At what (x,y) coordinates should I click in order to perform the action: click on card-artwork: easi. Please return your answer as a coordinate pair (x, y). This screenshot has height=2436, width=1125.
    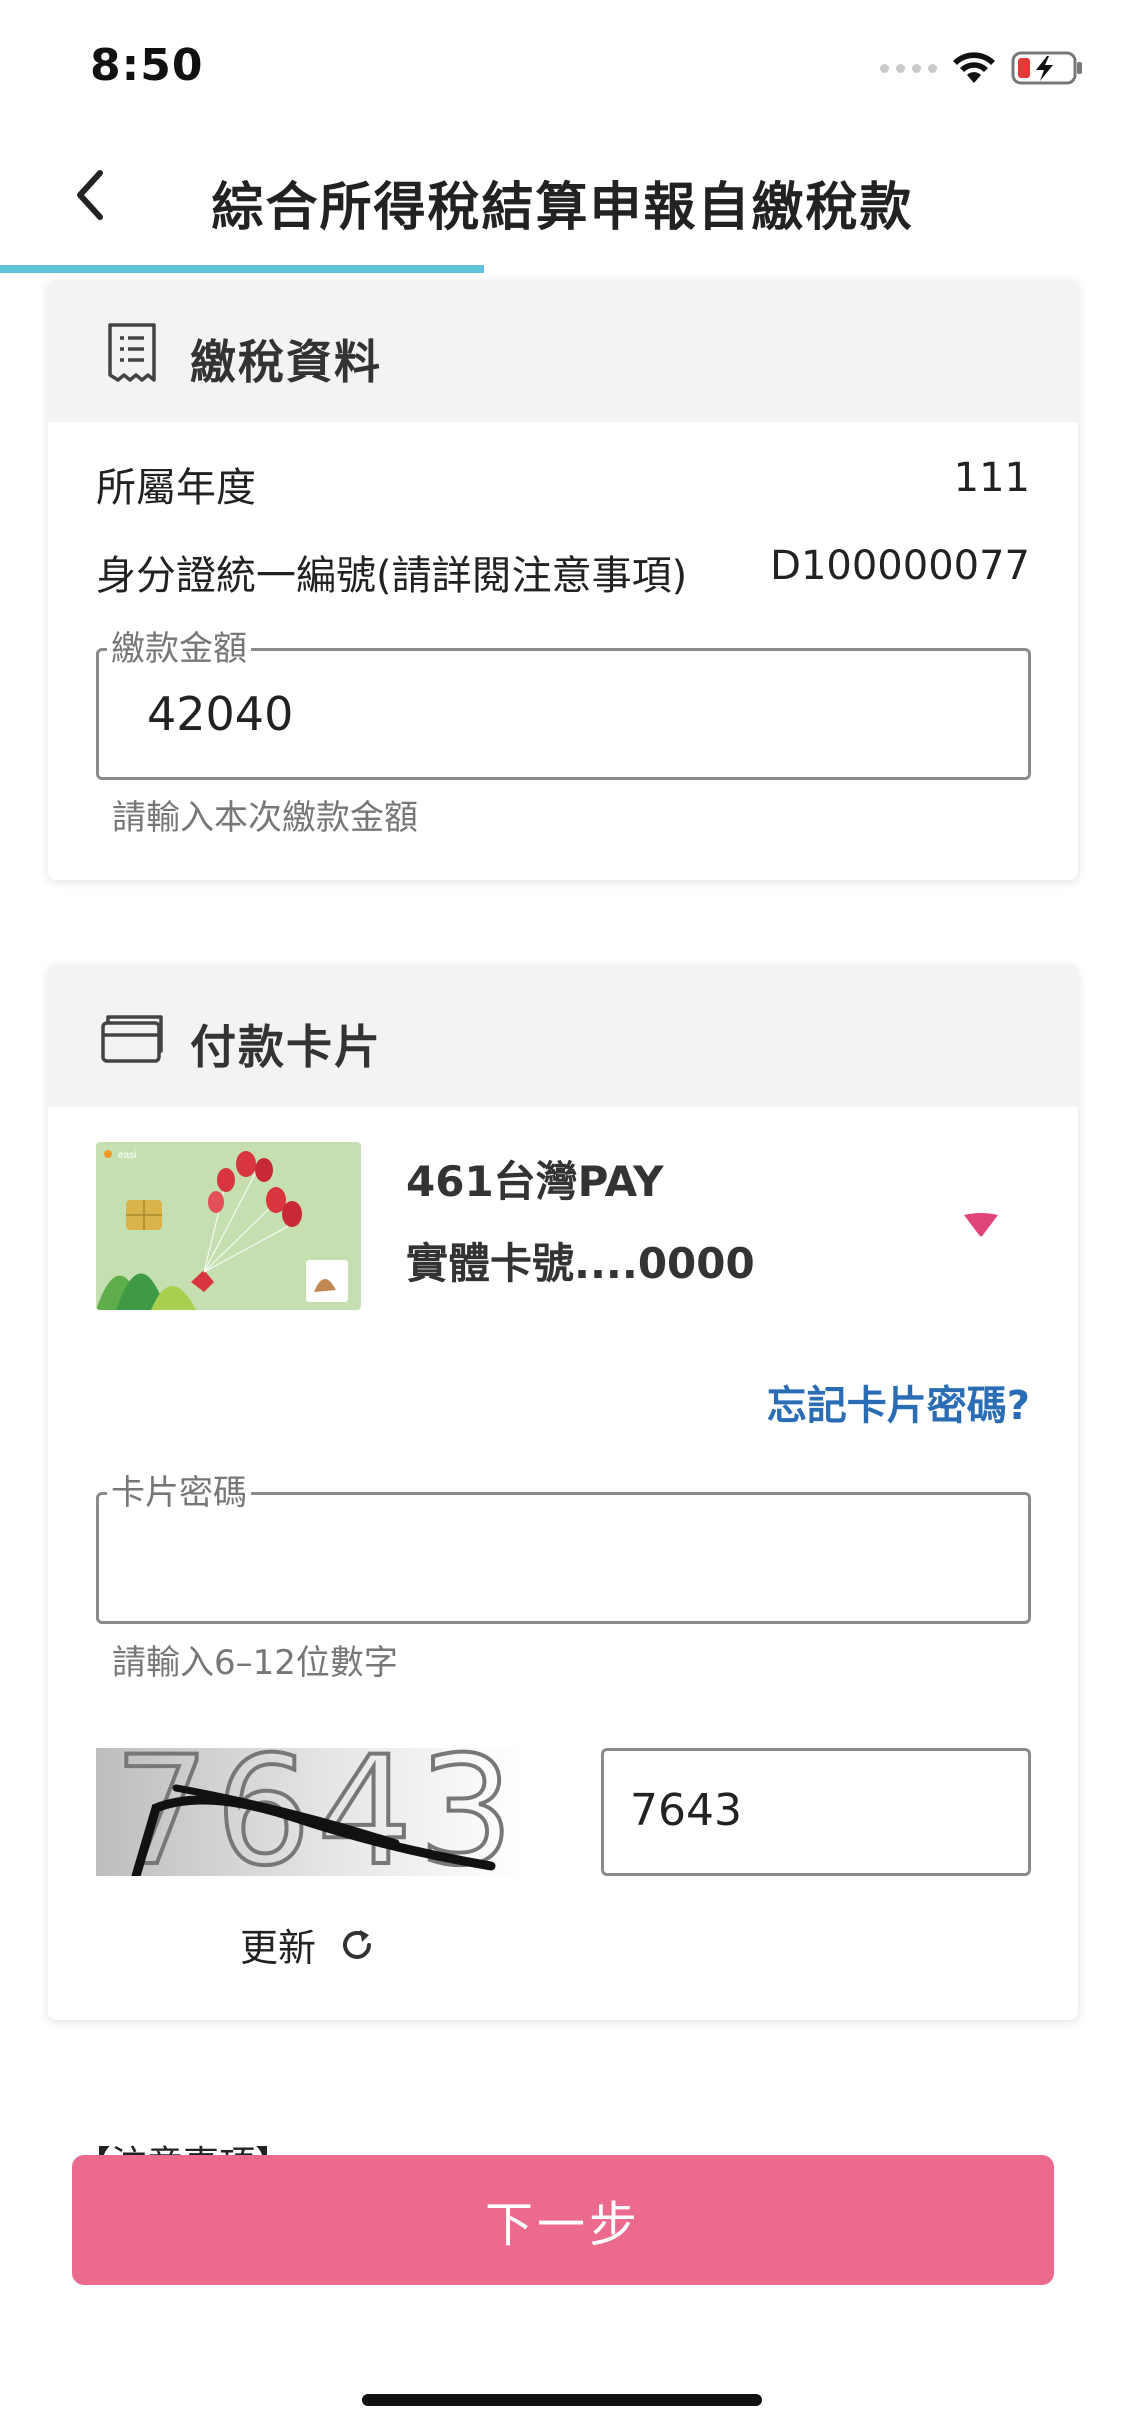
    Looking at the image, I should click on (228, 1226).